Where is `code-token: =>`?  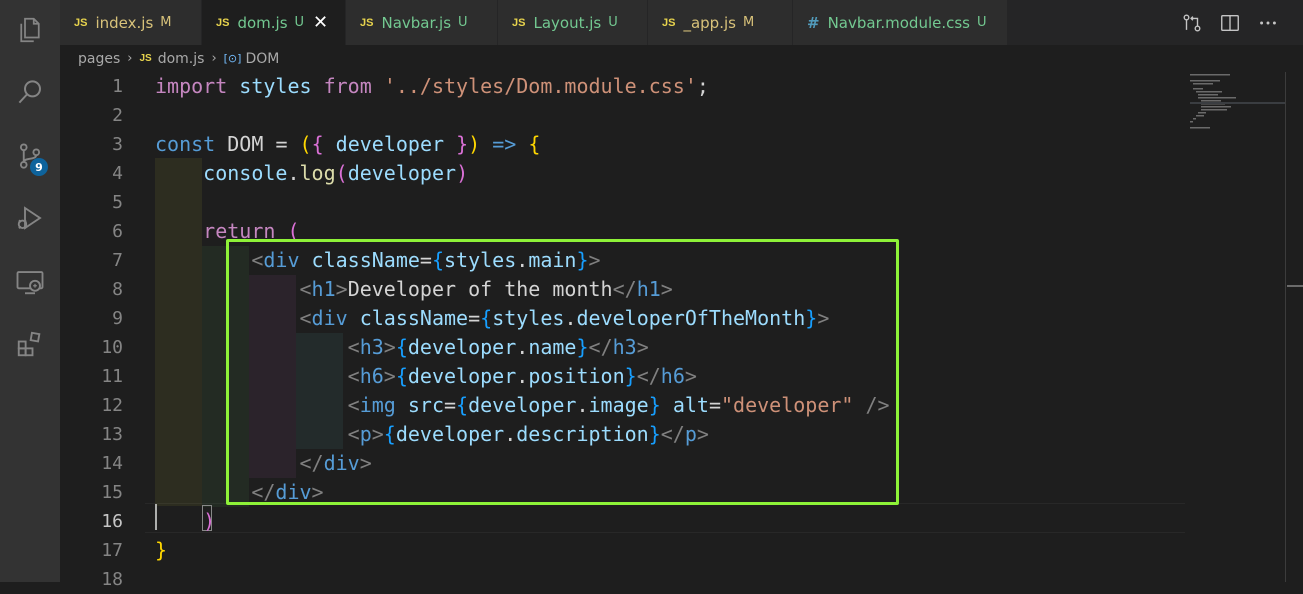
code-token: => is located at coordinates (504, 144).